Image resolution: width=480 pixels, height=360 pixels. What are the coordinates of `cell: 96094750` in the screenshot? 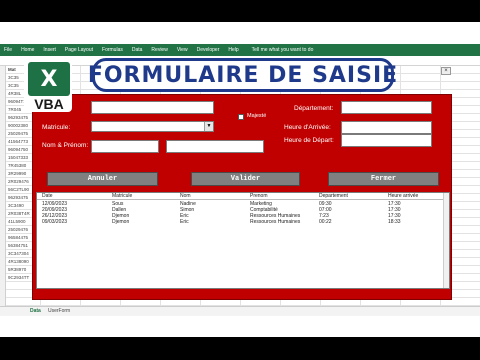 It's located at (21, 150).